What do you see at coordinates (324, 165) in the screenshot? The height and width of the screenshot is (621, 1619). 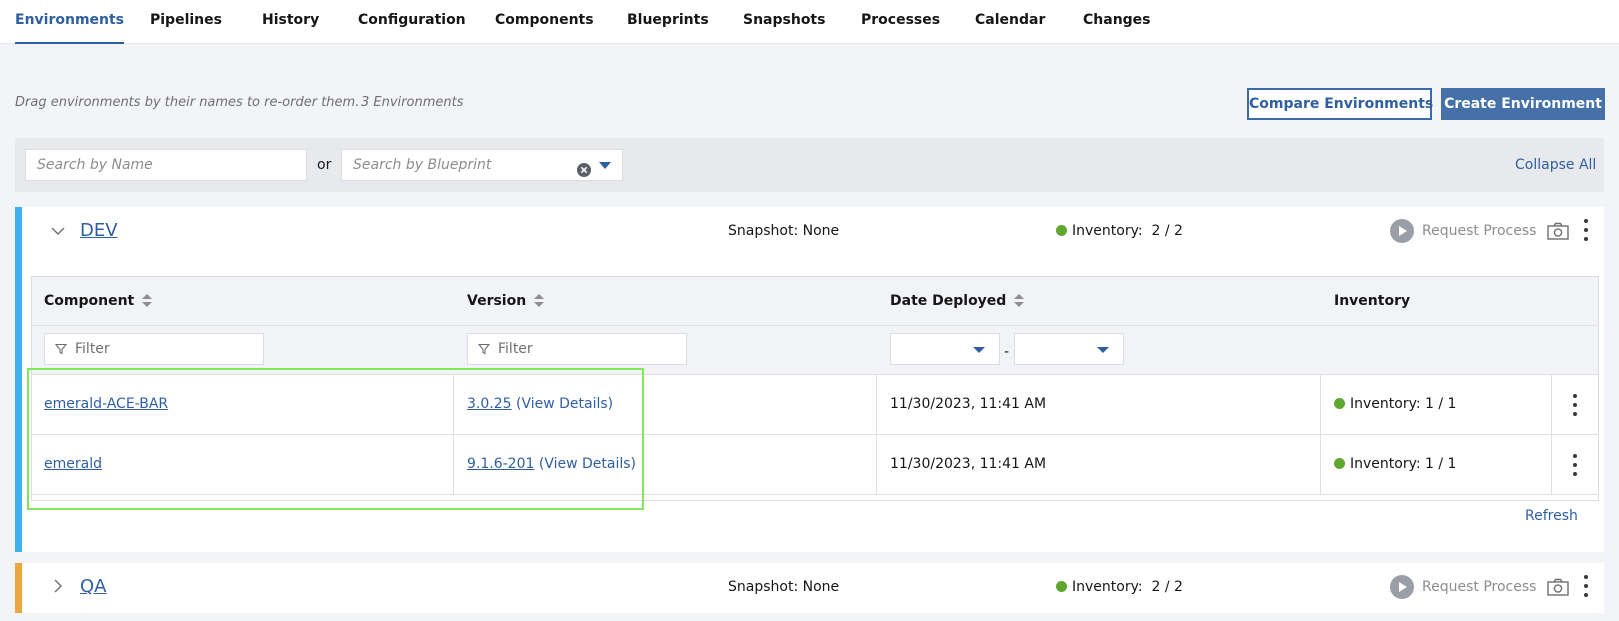 I see `or-label: or` at bounding box center [324, 165].